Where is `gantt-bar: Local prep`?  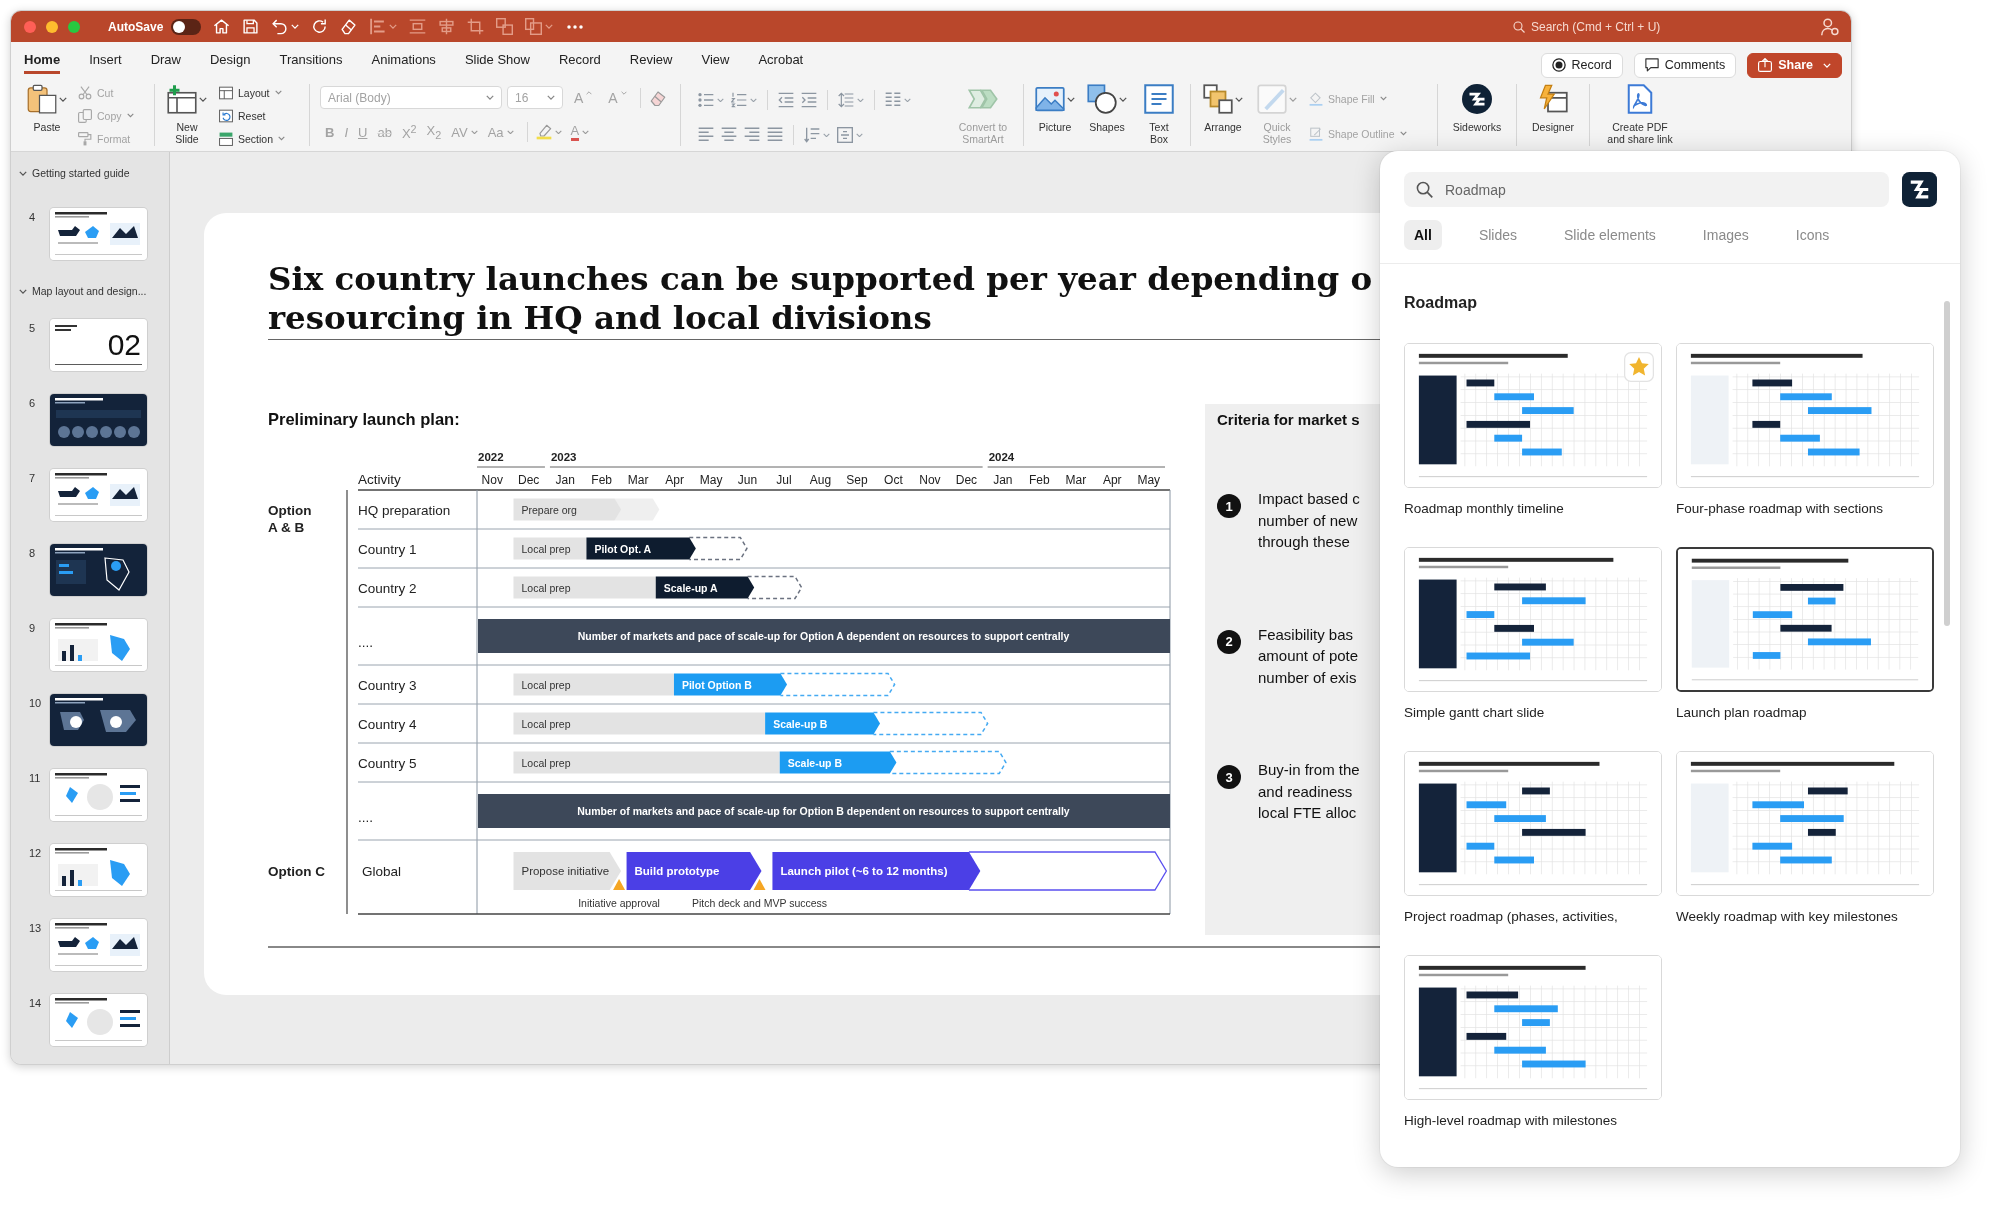
gantt-bar: Local prep is located at coordinates (639, 723).